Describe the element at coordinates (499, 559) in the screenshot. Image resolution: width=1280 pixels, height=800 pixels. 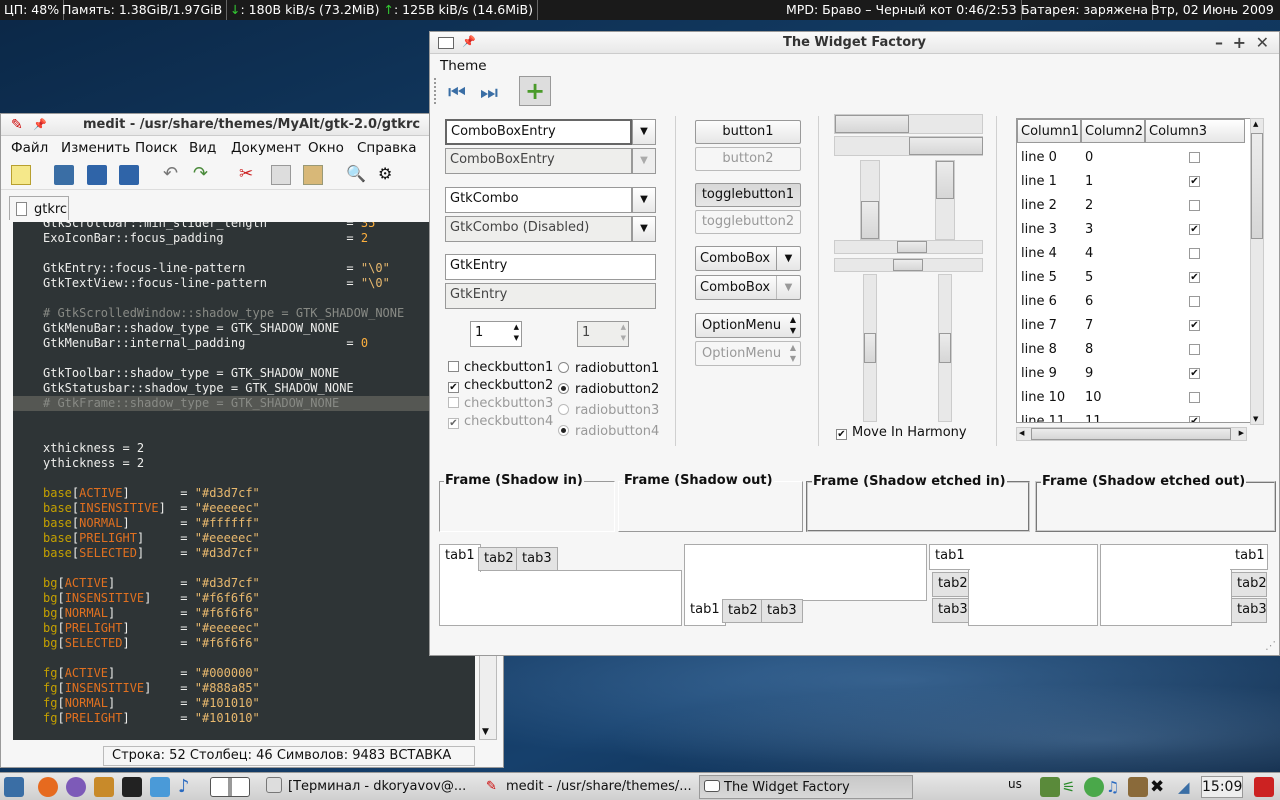
I see `notebook-top-tab2: tab2` at that location.